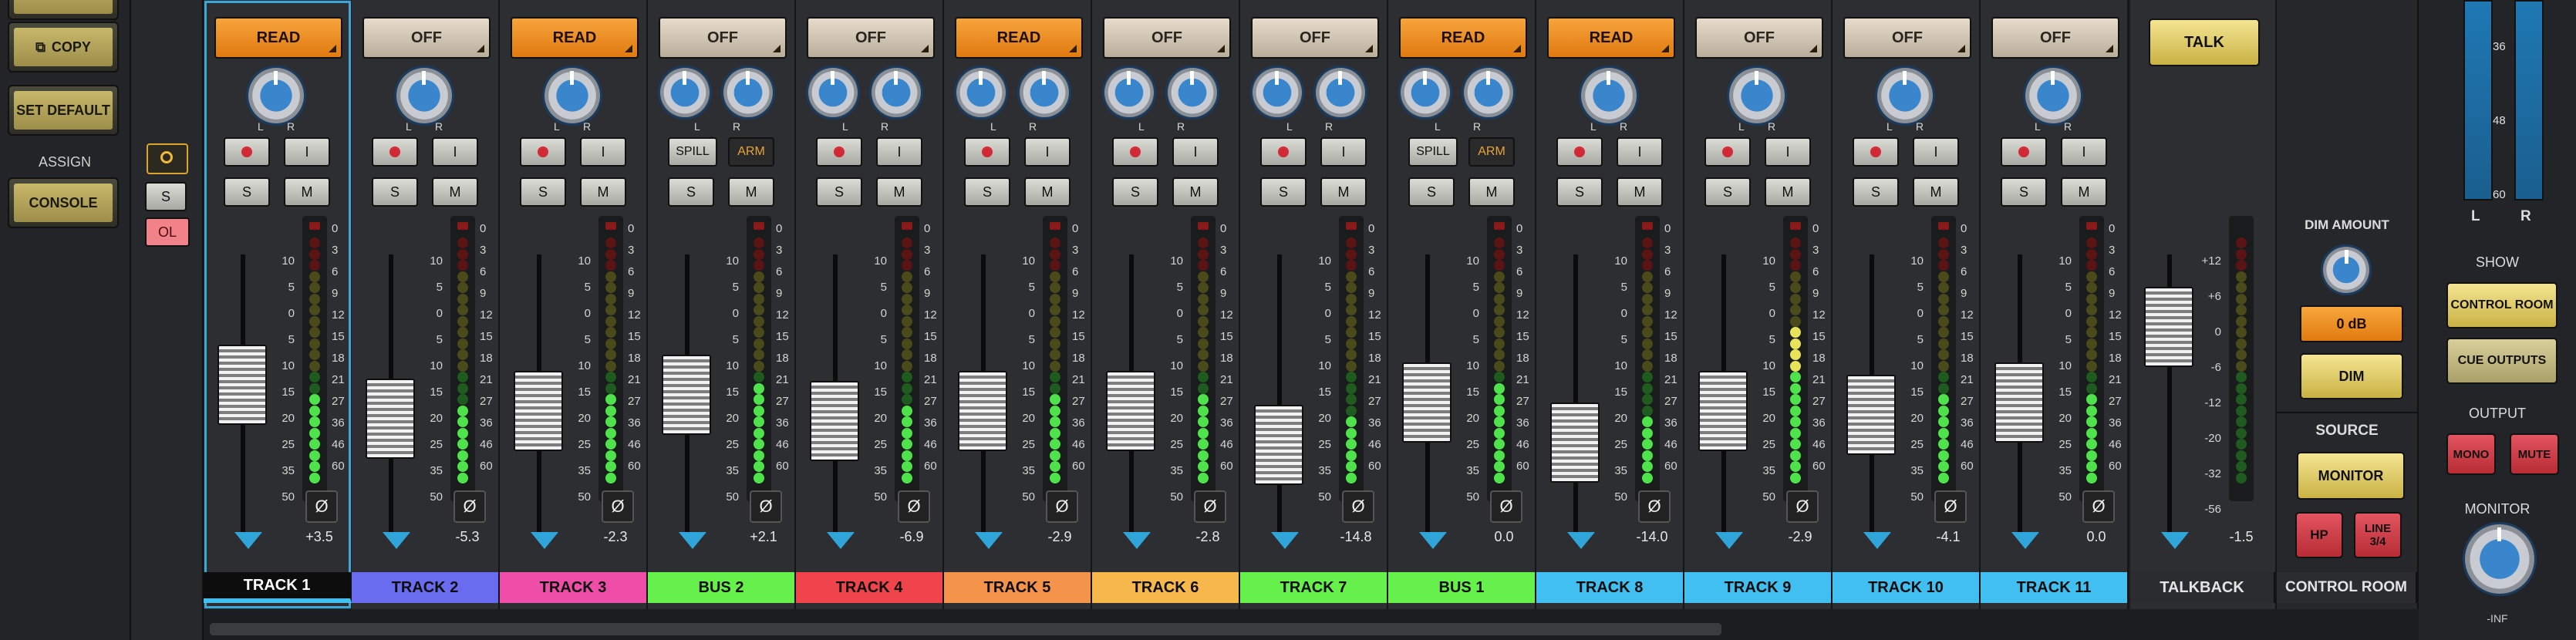  What do you see at coordinates (2499, 559) in the screenshot?
I see `monitor-volume-knob` at bounding box center [2499, 559].